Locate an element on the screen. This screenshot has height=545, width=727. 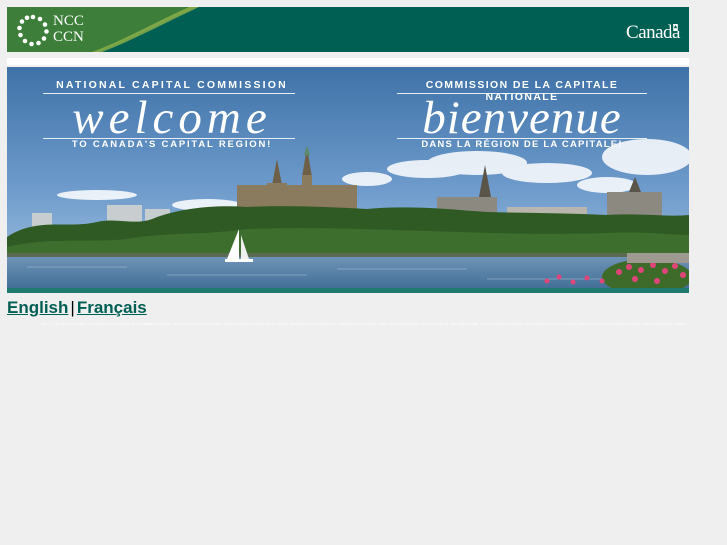
ncc-logo-text: NCC CCN is located at coordinates (68, 29).